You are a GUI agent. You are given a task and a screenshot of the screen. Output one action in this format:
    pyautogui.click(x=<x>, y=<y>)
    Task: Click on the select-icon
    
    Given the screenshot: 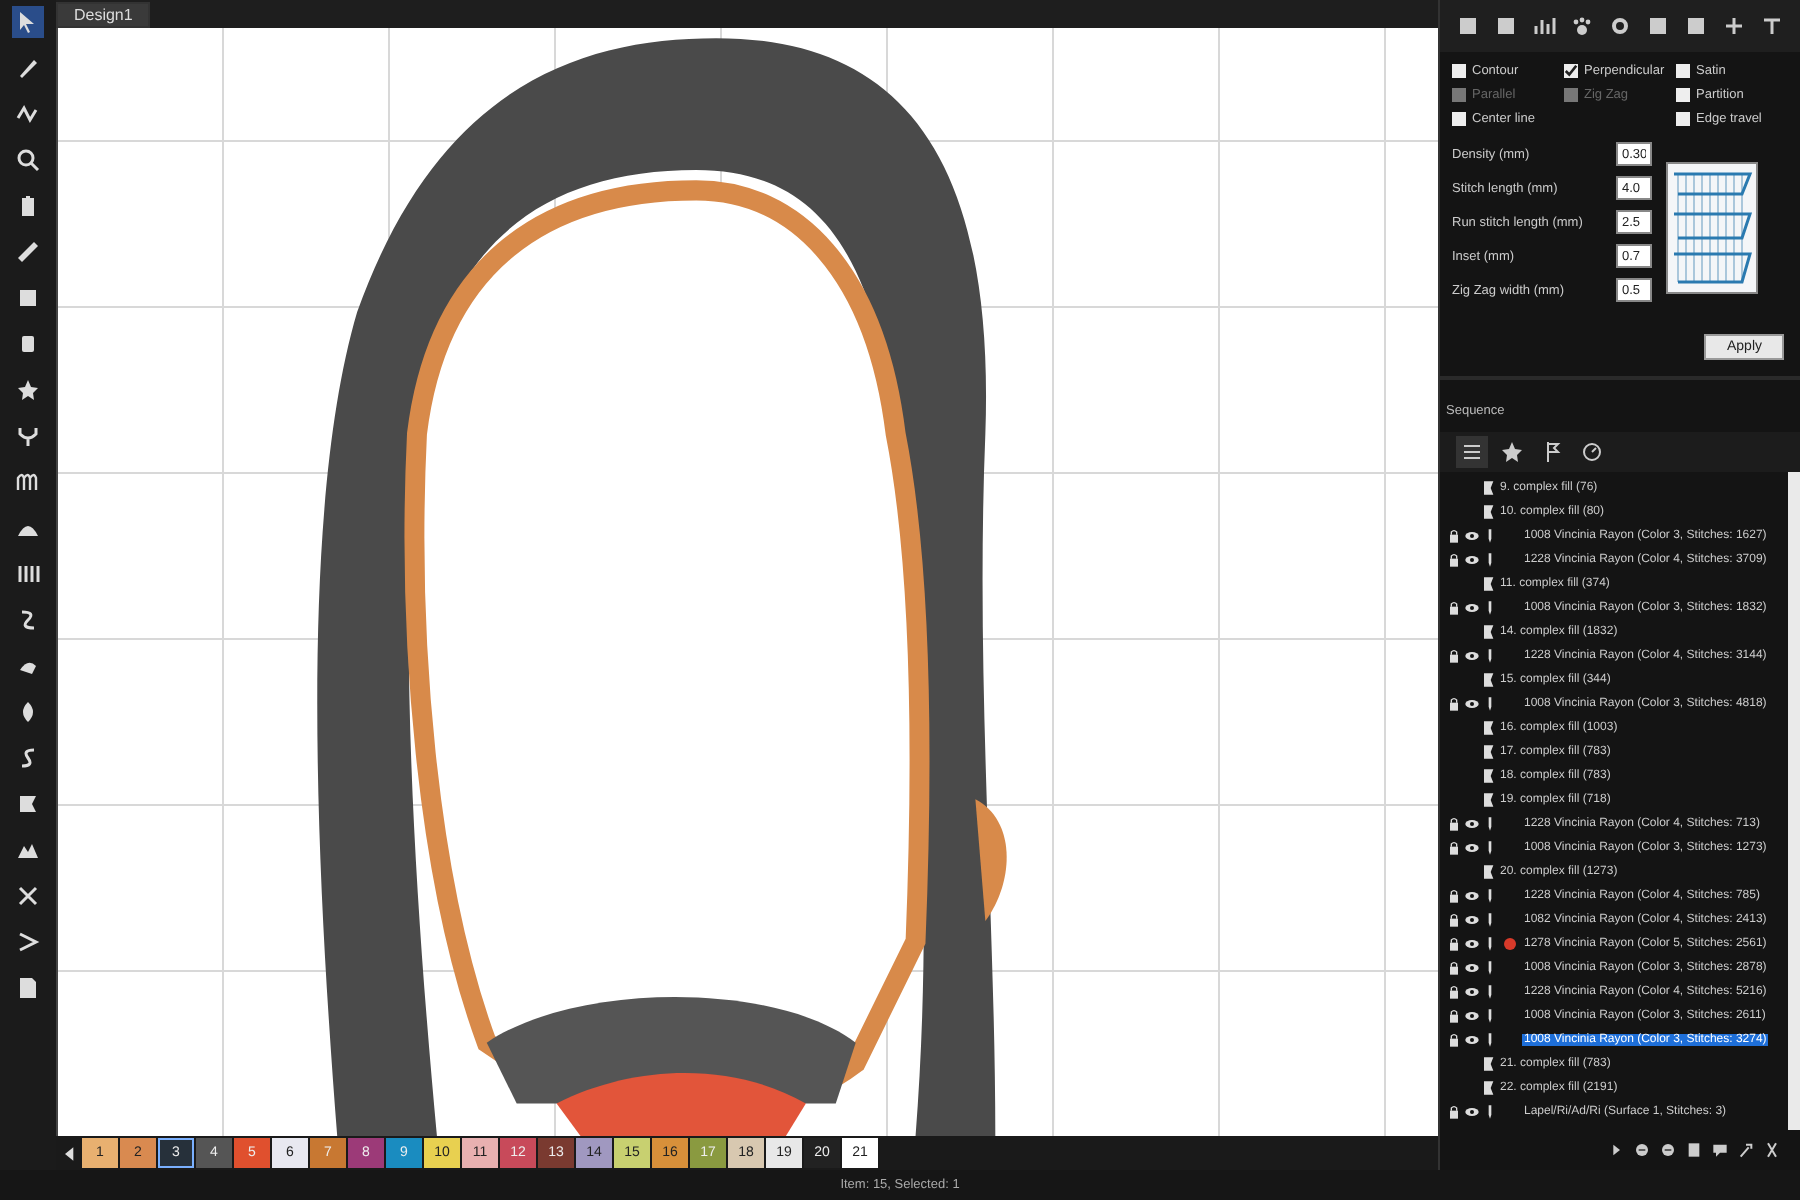 What is the action you would take?
    pyautogui.click(x=27, y=22)
    